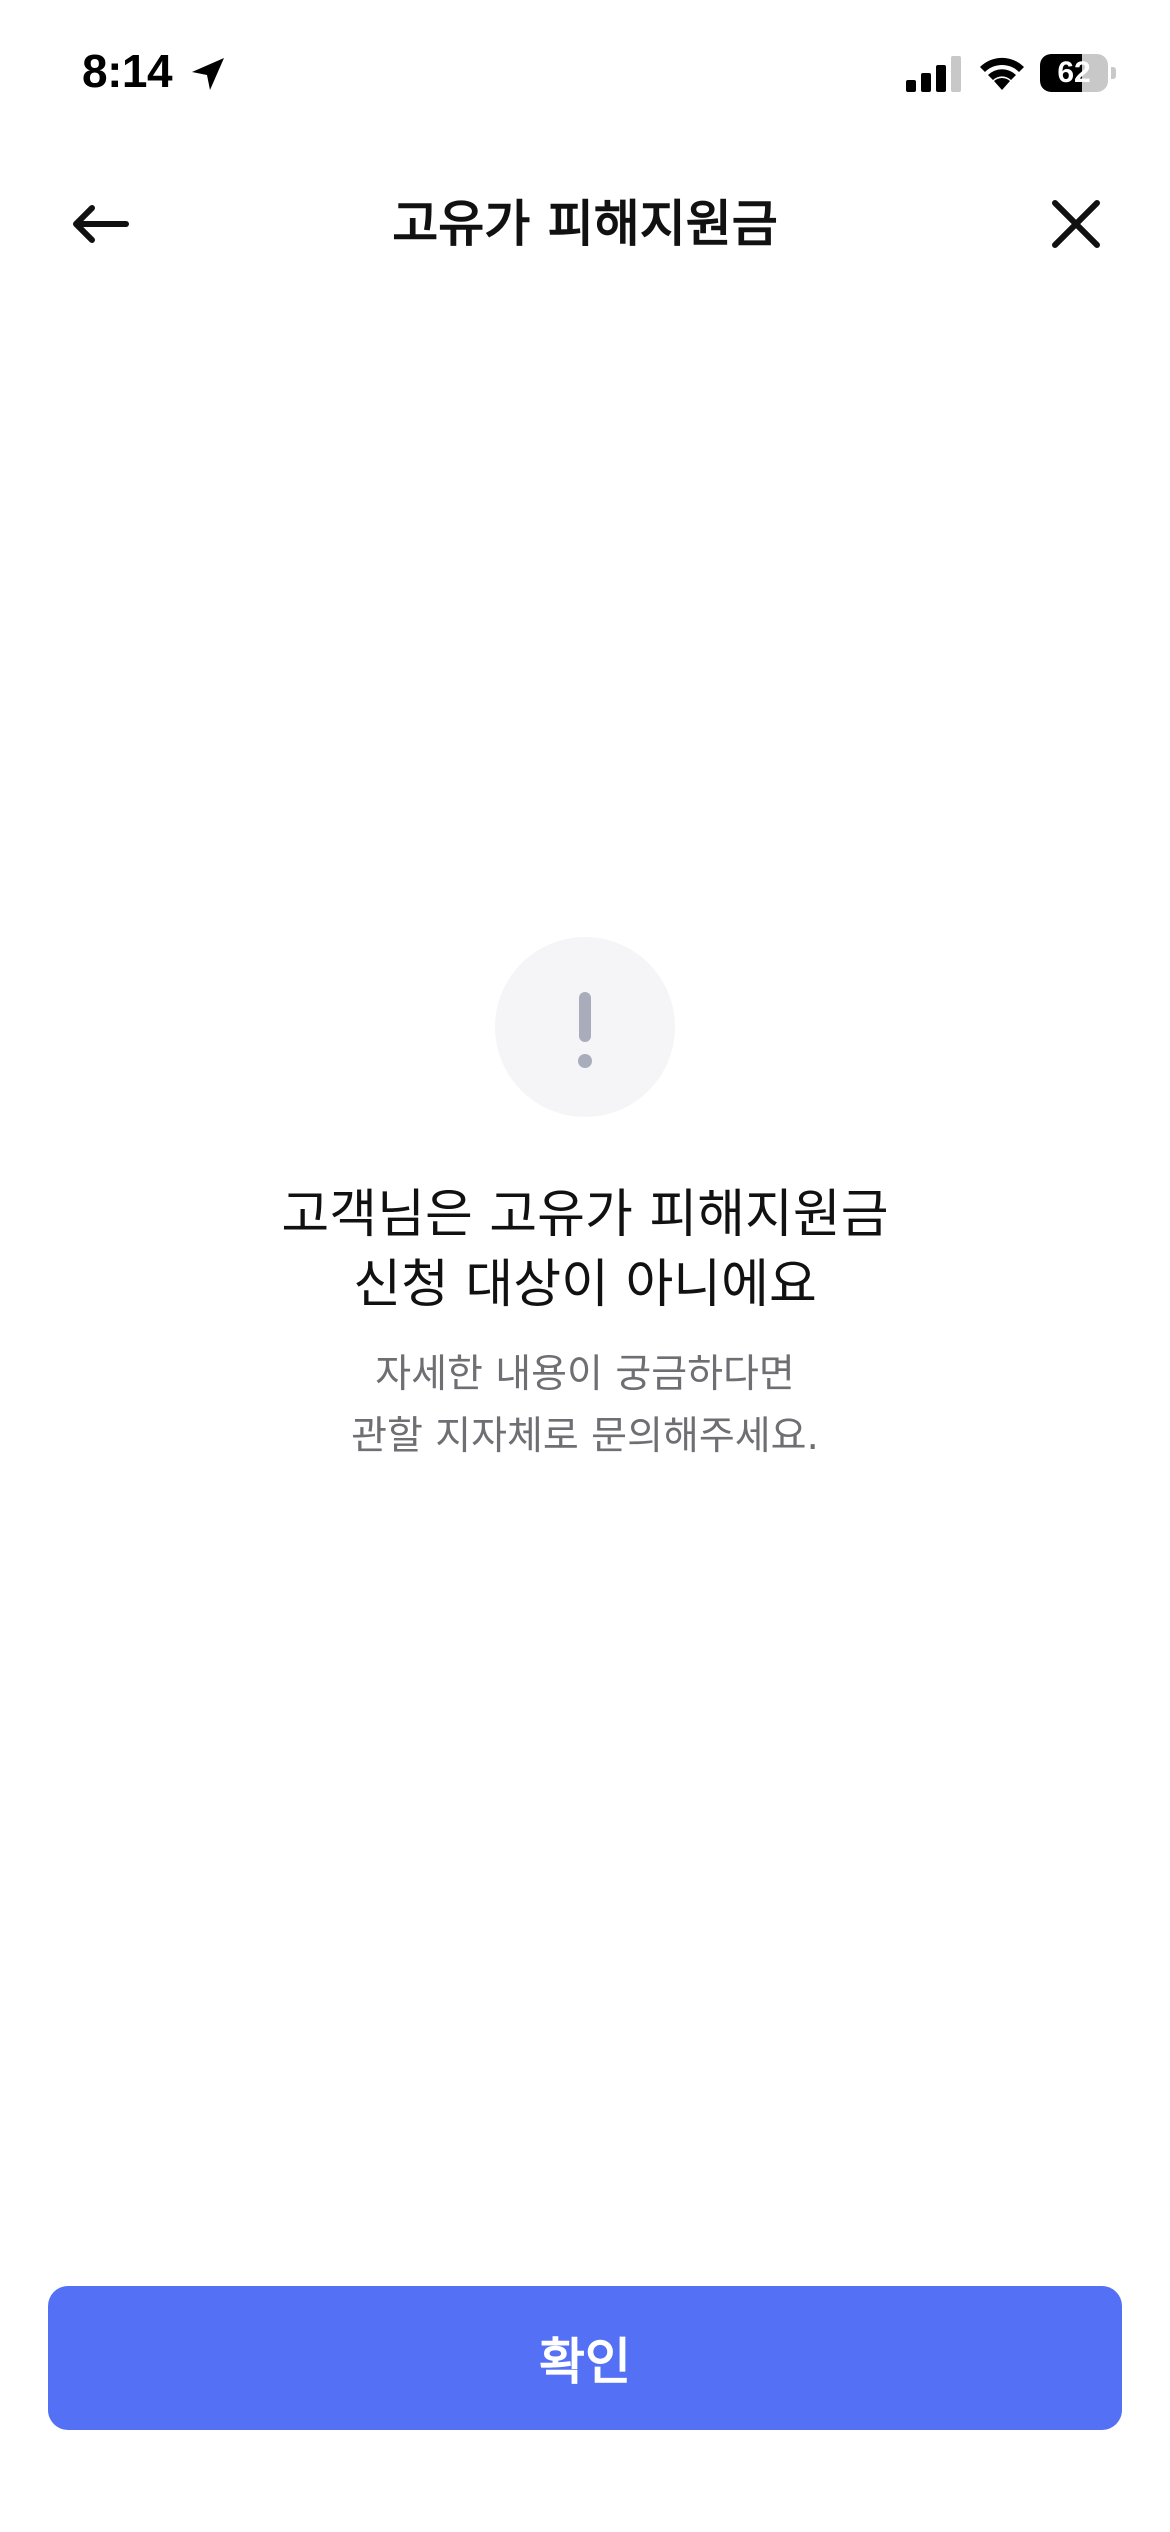  What do you see at coordinates (1002, 72) in the screenshot?
I see `wifi-icon` at bounding box center [1002, 72].